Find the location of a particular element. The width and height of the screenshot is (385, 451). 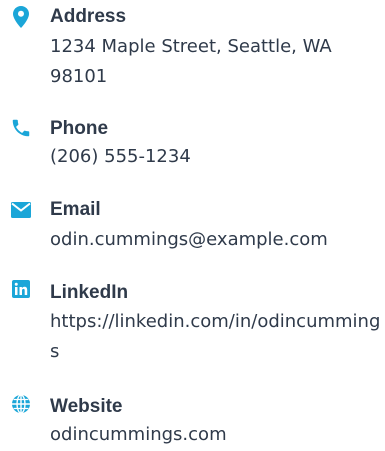

linkedin-label: LinkedIn is located at coordinates (89, 292).